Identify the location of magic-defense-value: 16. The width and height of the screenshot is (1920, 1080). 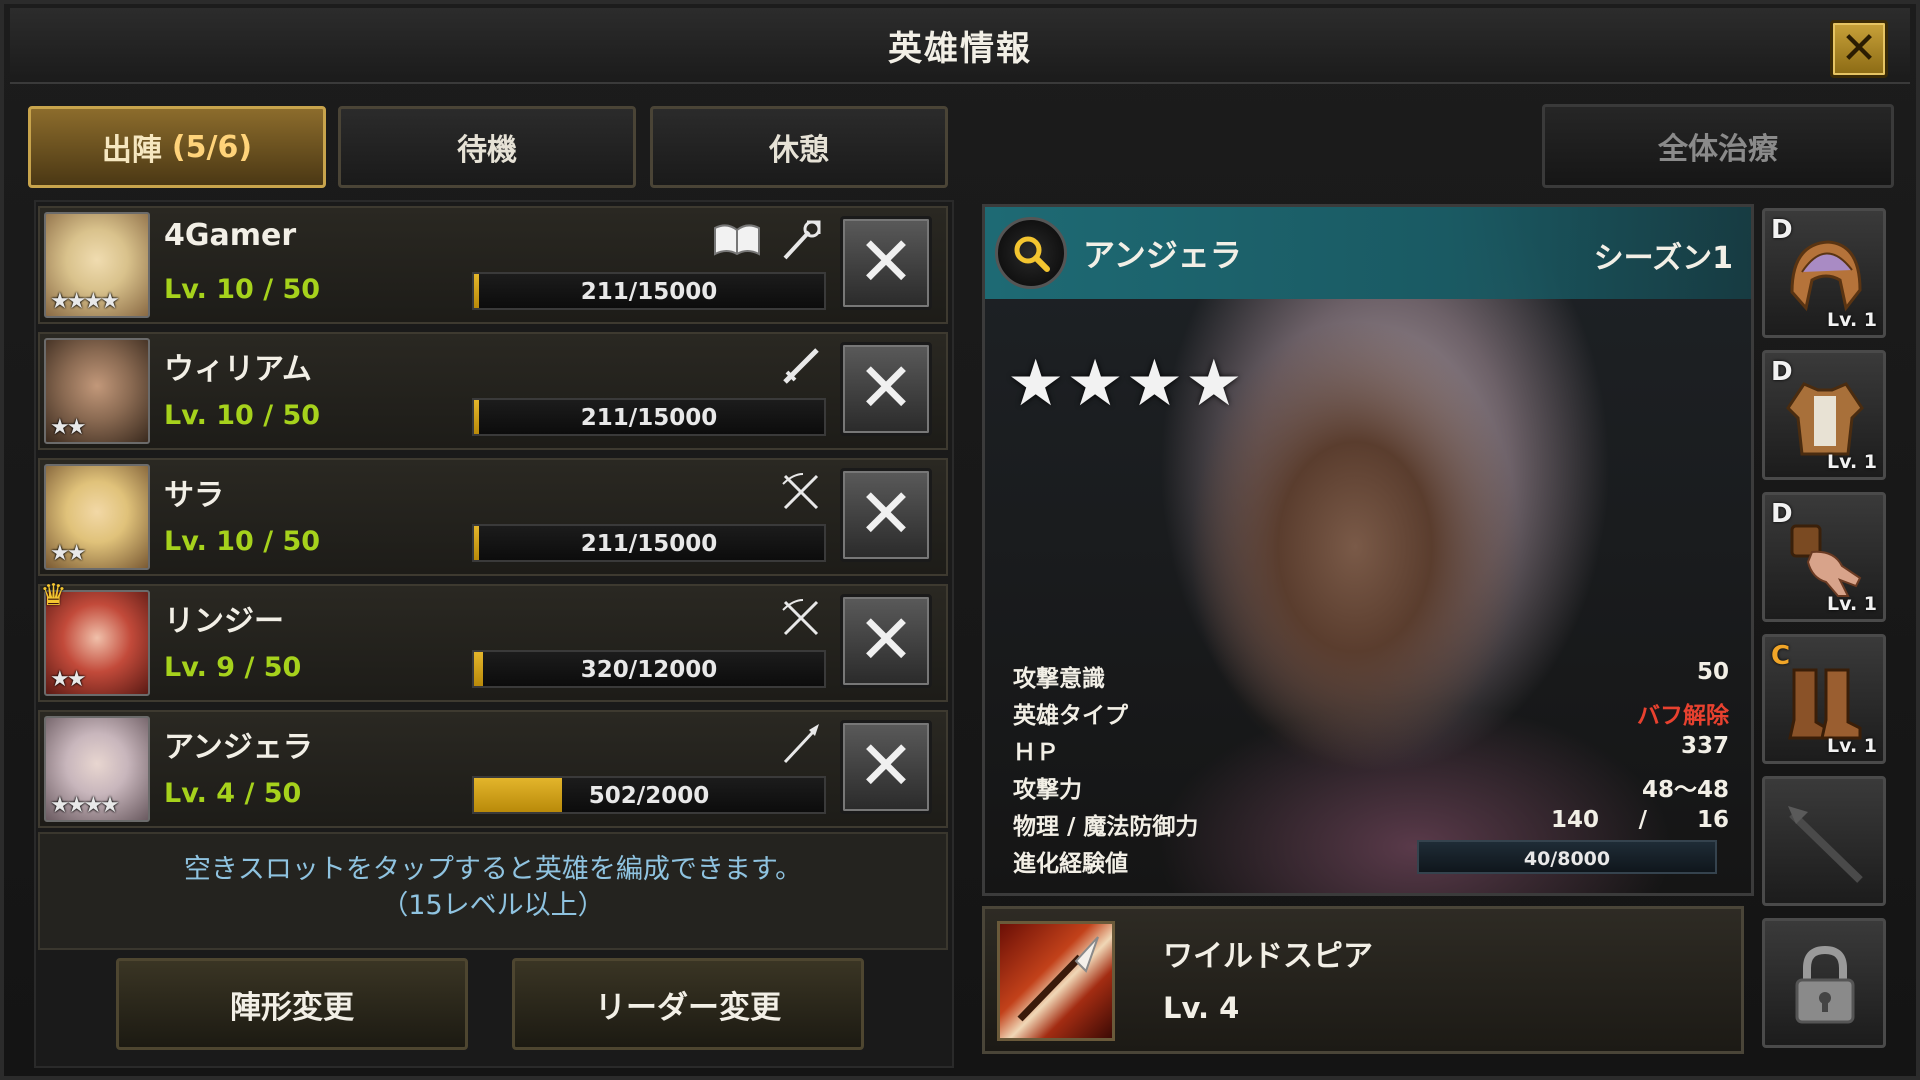
(1712, 820).